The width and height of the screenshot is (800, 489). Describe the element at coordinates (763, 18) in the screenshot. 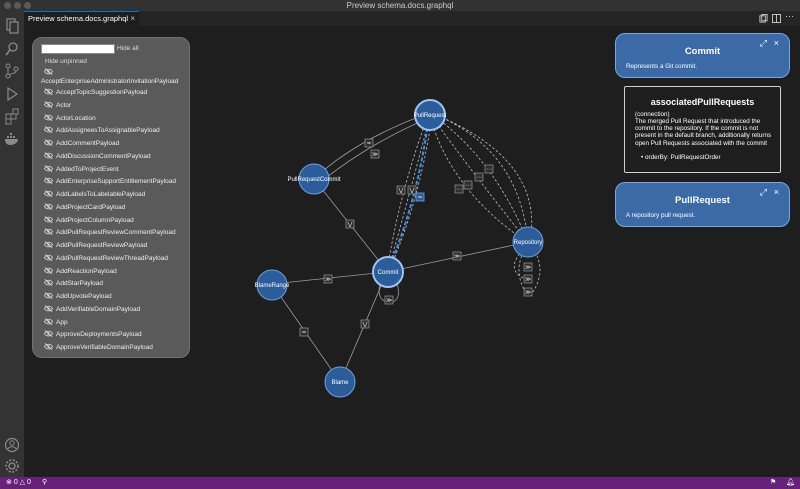

I see `open-source-icon` at that location.